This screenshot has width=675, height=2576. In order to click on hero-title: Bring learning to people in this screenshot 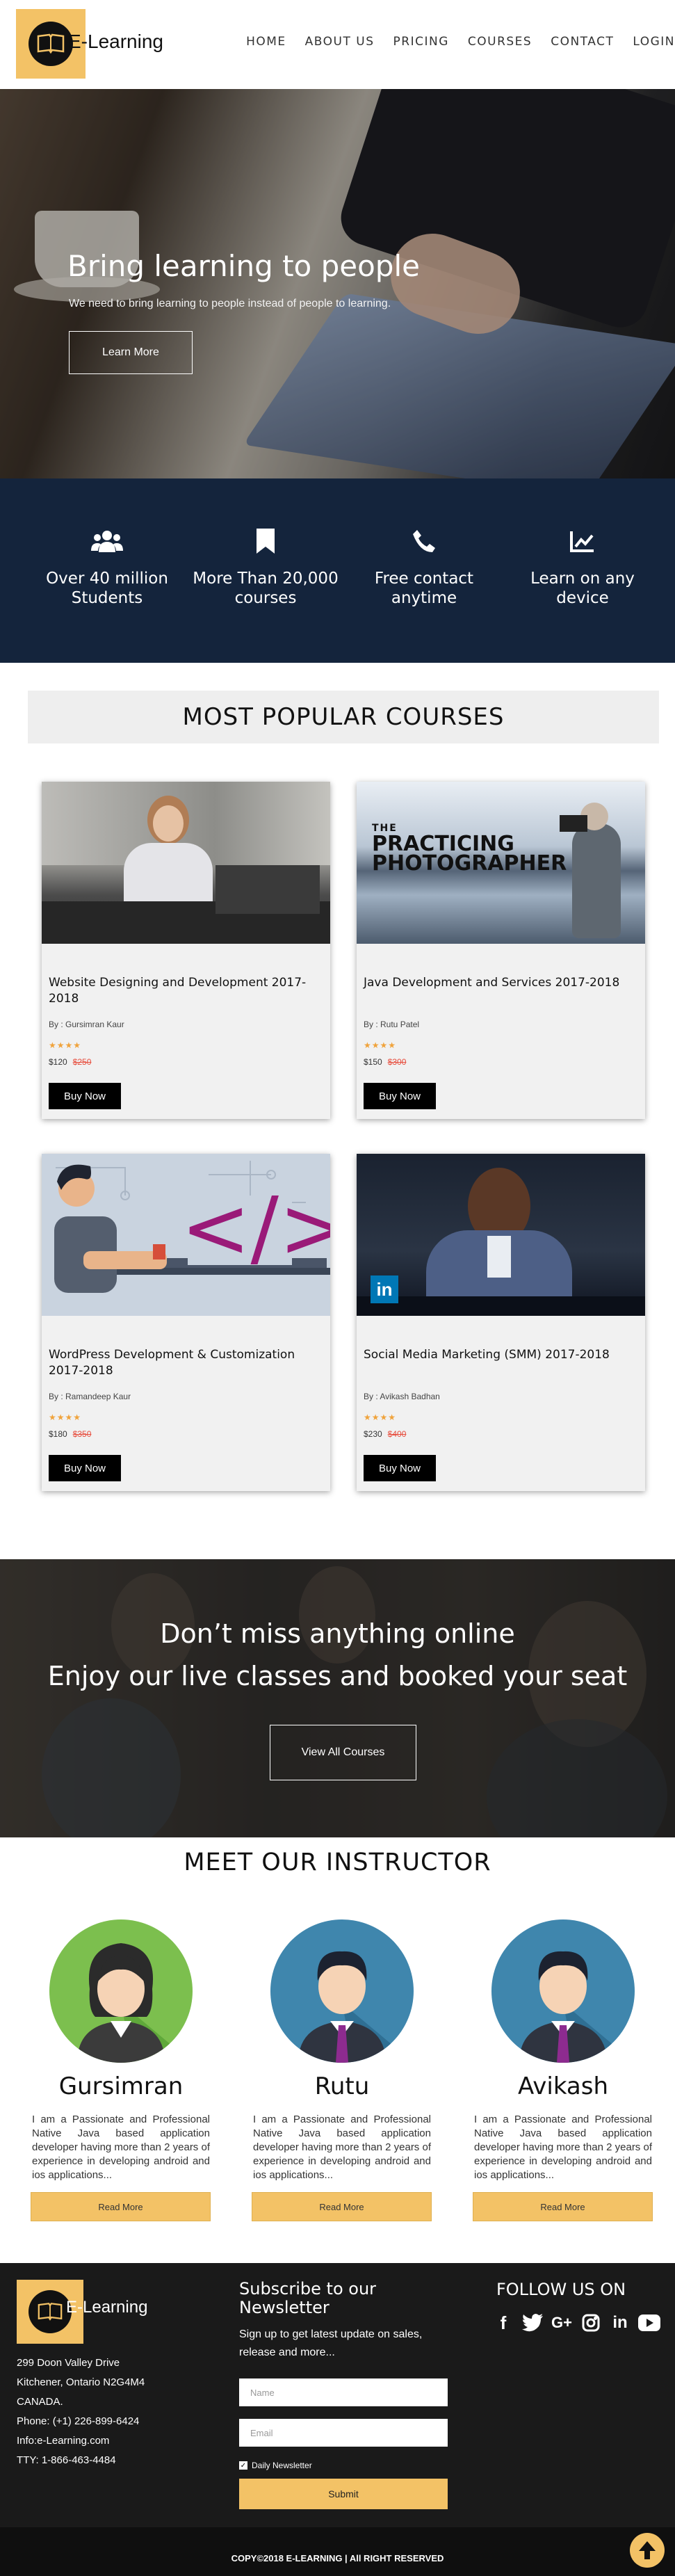, I will do `click(244, 266)`.